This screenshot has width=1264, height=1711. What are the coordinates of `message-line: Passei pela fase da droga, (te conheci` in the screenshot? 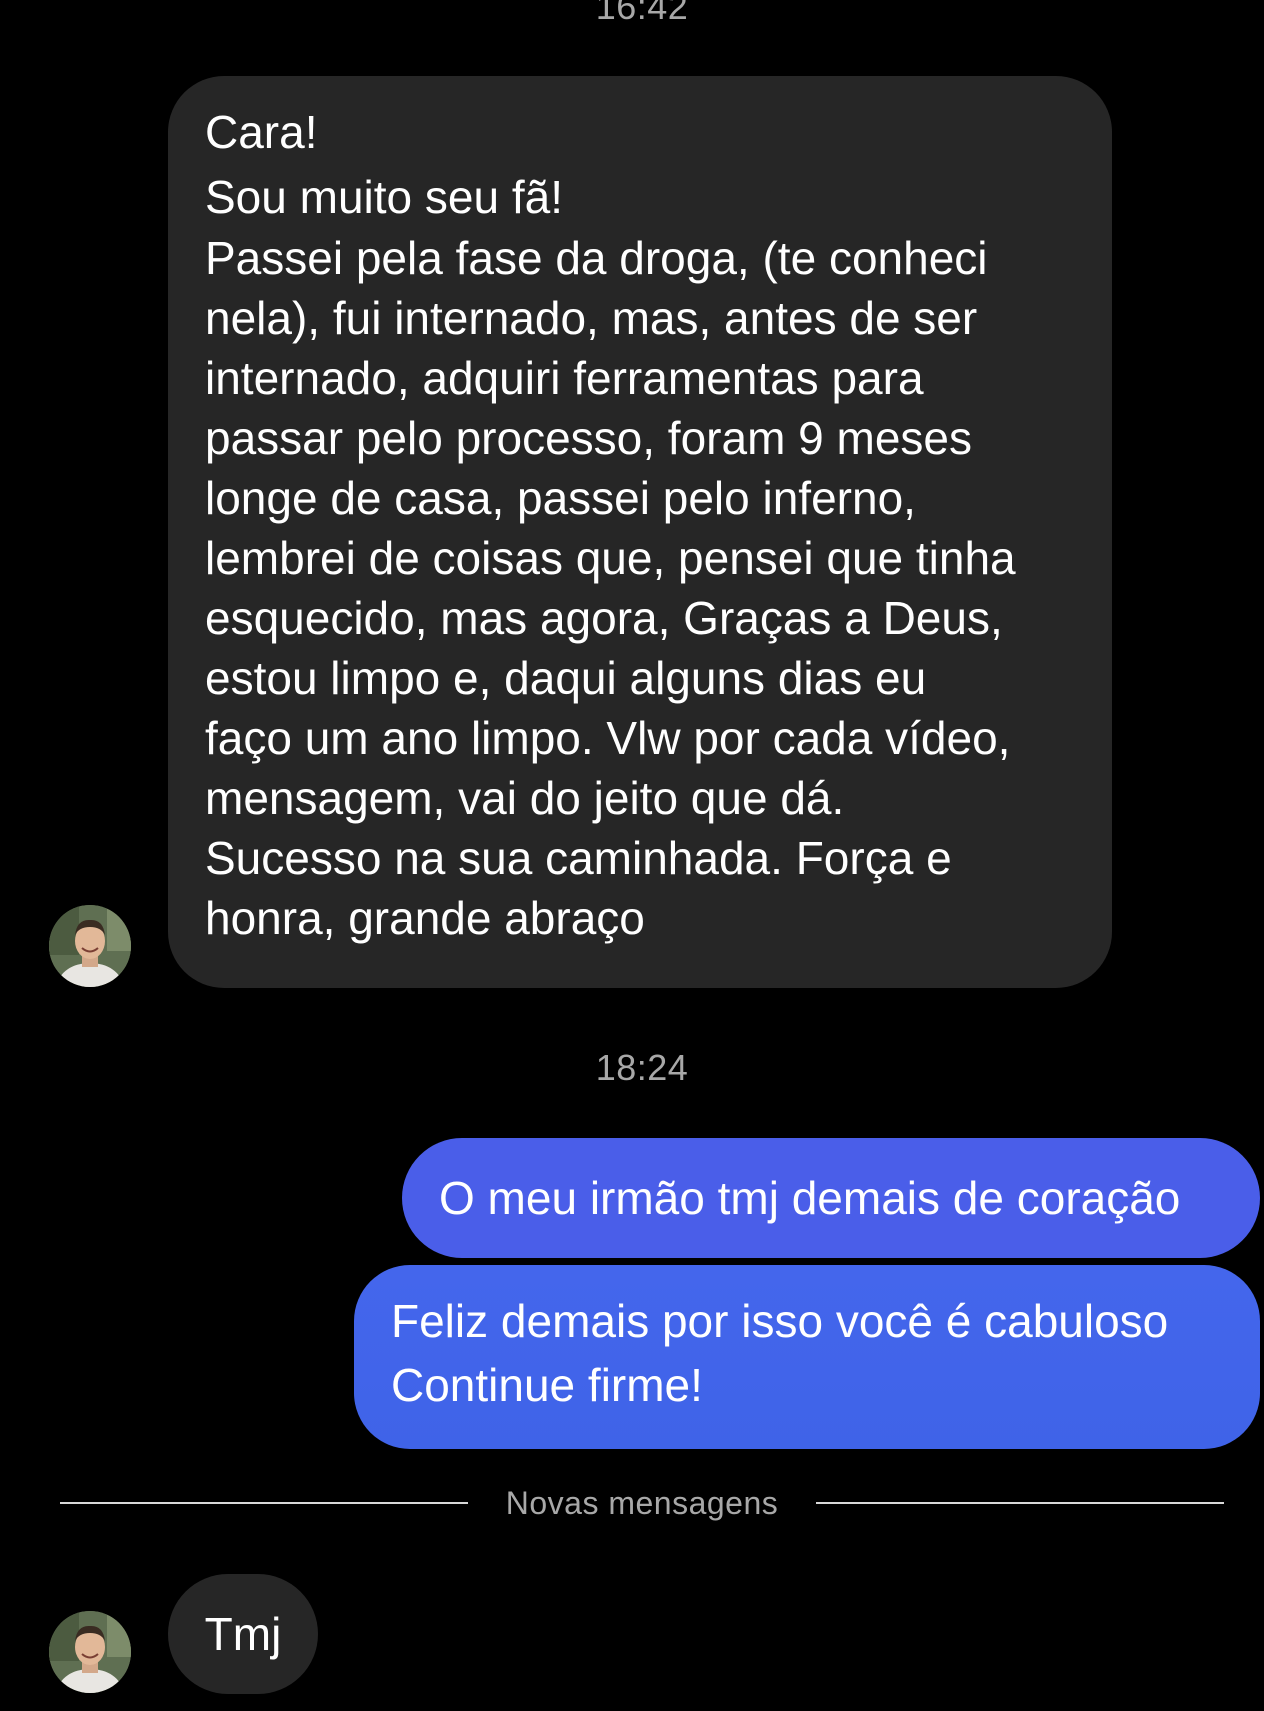 It's located at (596, 258).